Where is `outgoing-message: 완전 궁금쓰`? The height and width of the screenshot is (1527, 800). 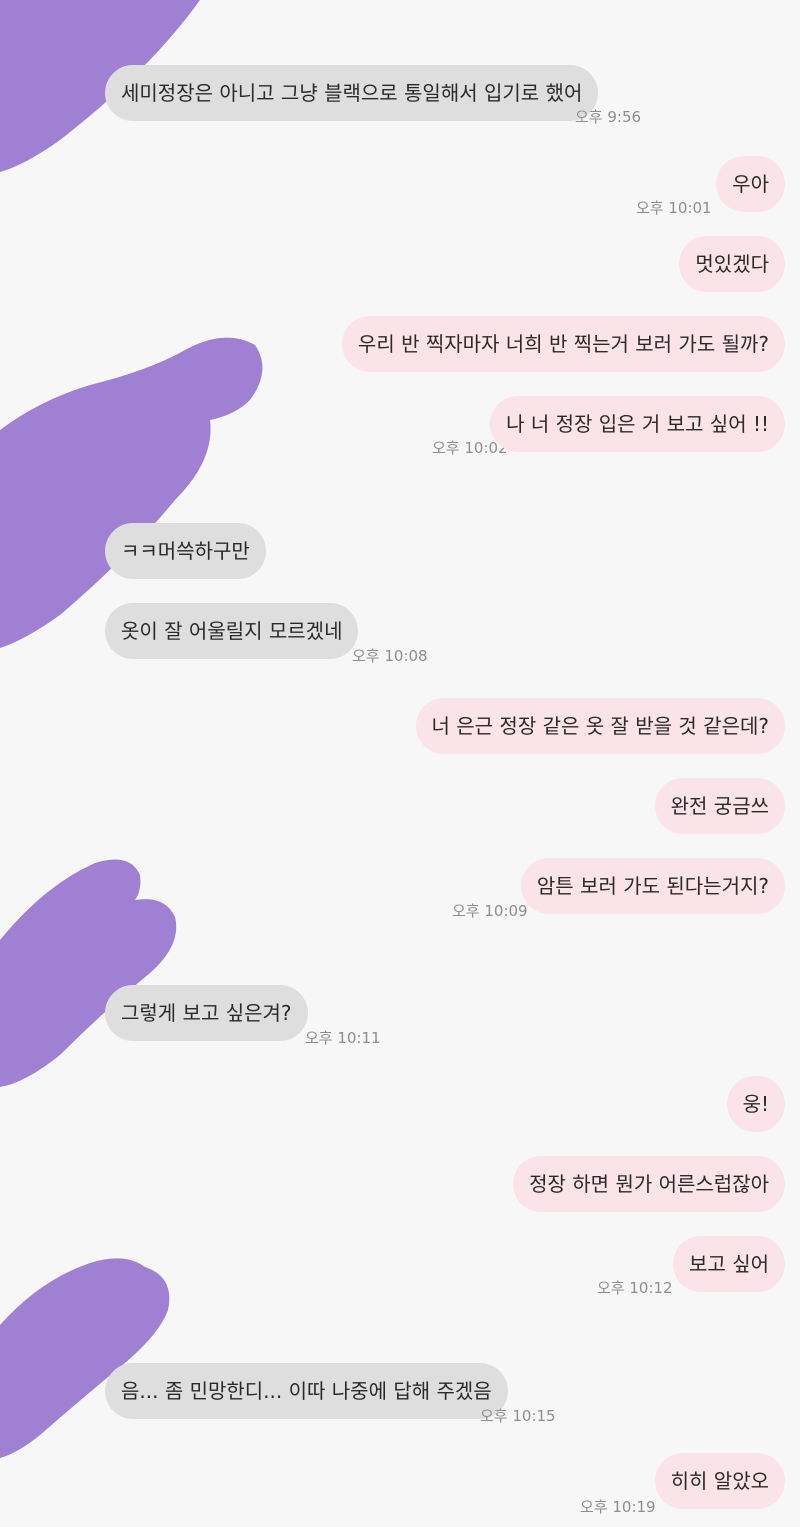 outgoing-message: 완전 궁금쓰 is located at coordinates (719, 806).